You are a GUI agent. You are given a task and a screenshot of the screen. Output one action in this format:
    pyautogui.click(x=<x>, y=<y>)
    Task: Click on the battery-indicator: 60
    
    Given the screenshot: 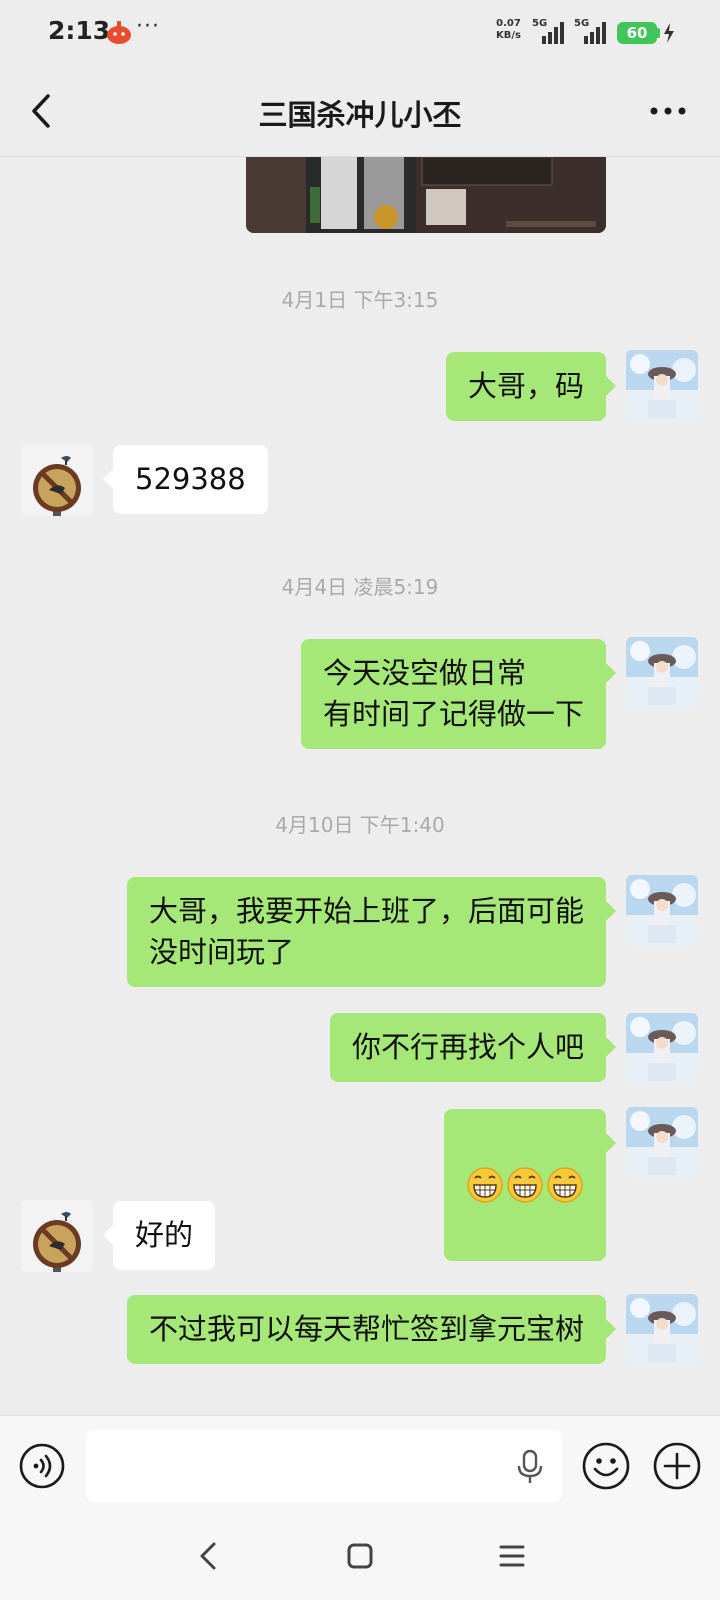 What is the action you would take?
    pyautogui.click(x=637, y=33)
    